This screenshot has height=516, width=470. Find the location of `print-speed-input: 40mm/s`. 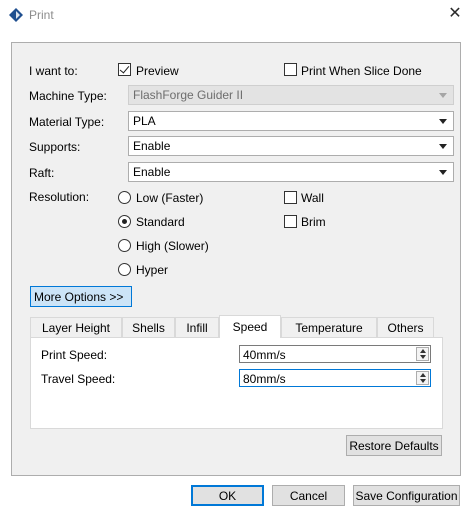

print-speed-input: 40mm/s is located at coordinates (335, 354).